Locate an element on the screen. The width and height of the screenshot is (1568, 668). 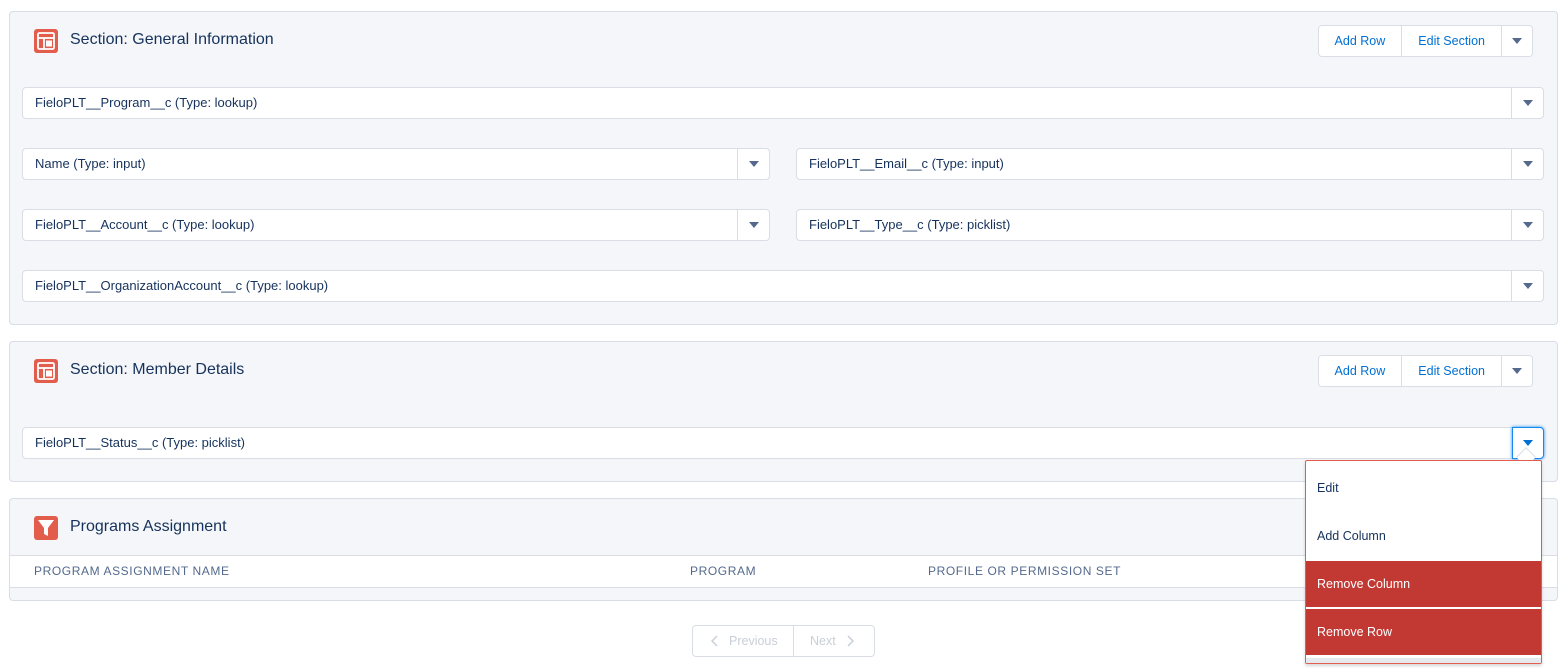
menu-scroll-edge is located at coordinates (1423, 660).